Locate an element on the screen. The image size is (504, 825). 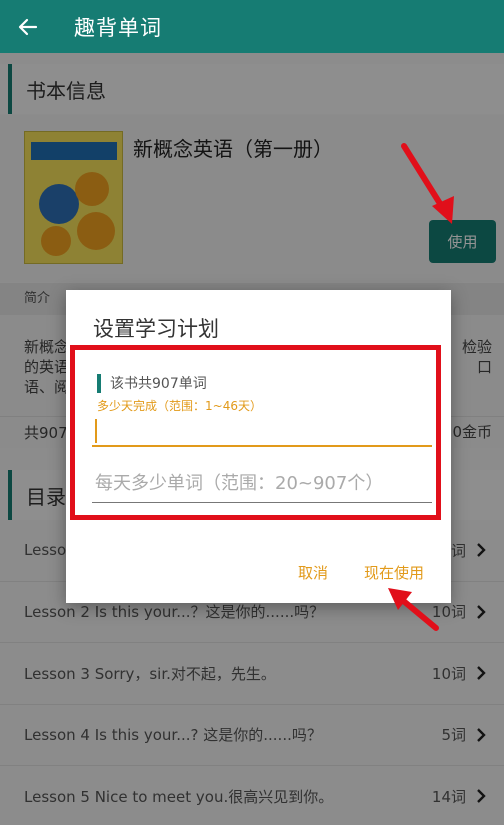
dialog-title: 设置学习计划 is located at coordinates (156, 329).